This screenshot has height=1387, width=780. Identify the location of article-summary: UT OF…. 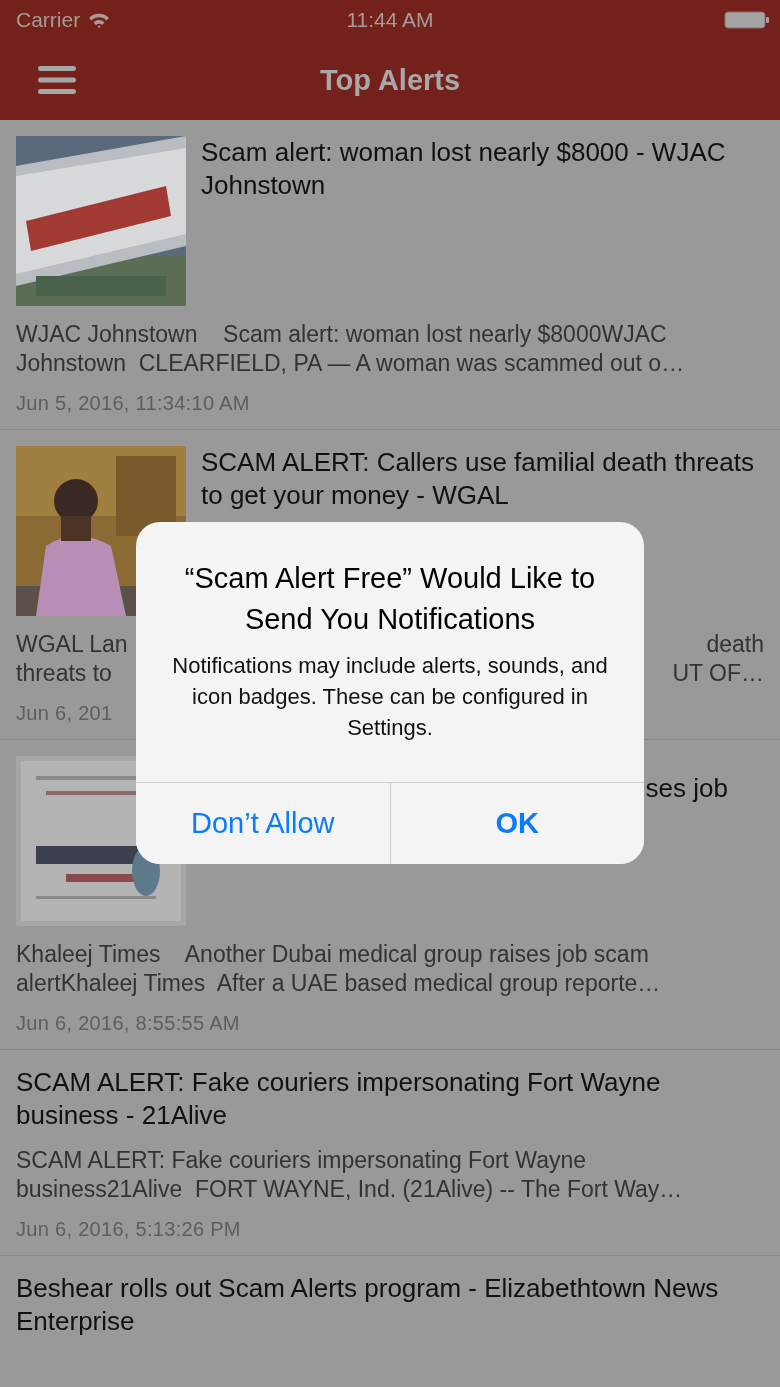
(718, 673).